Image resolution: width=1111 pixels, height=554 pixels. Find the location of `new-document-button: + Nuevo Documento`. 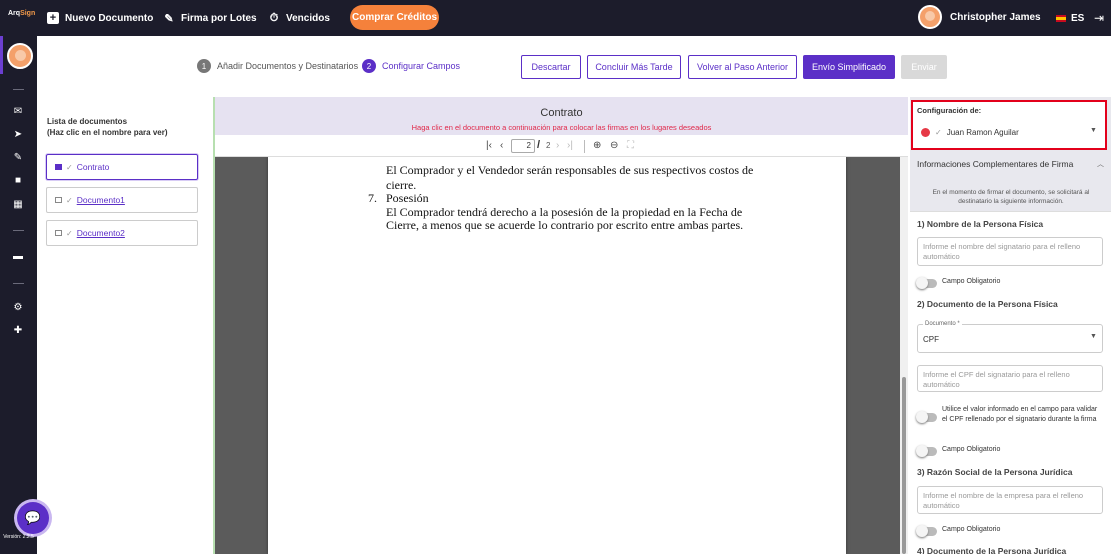

new-document-button: + Nuevo Documento is located at coordinates (100, 18).